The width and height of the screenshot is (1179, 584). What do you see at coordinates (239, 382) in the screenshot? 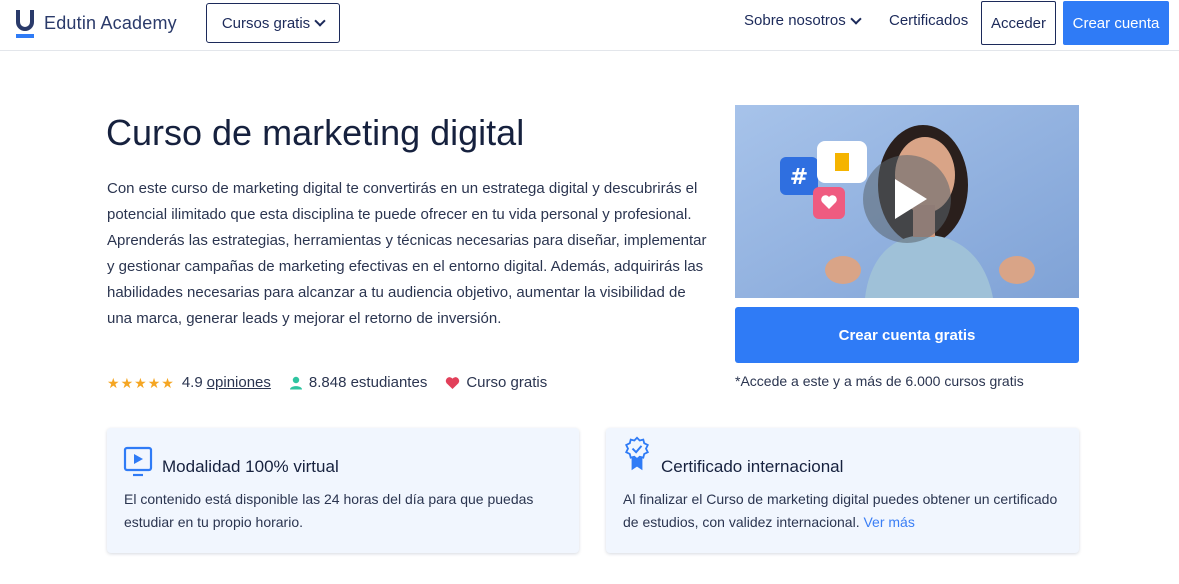
I see `opinions-link: opiniones` at bounding box center [239, 382].